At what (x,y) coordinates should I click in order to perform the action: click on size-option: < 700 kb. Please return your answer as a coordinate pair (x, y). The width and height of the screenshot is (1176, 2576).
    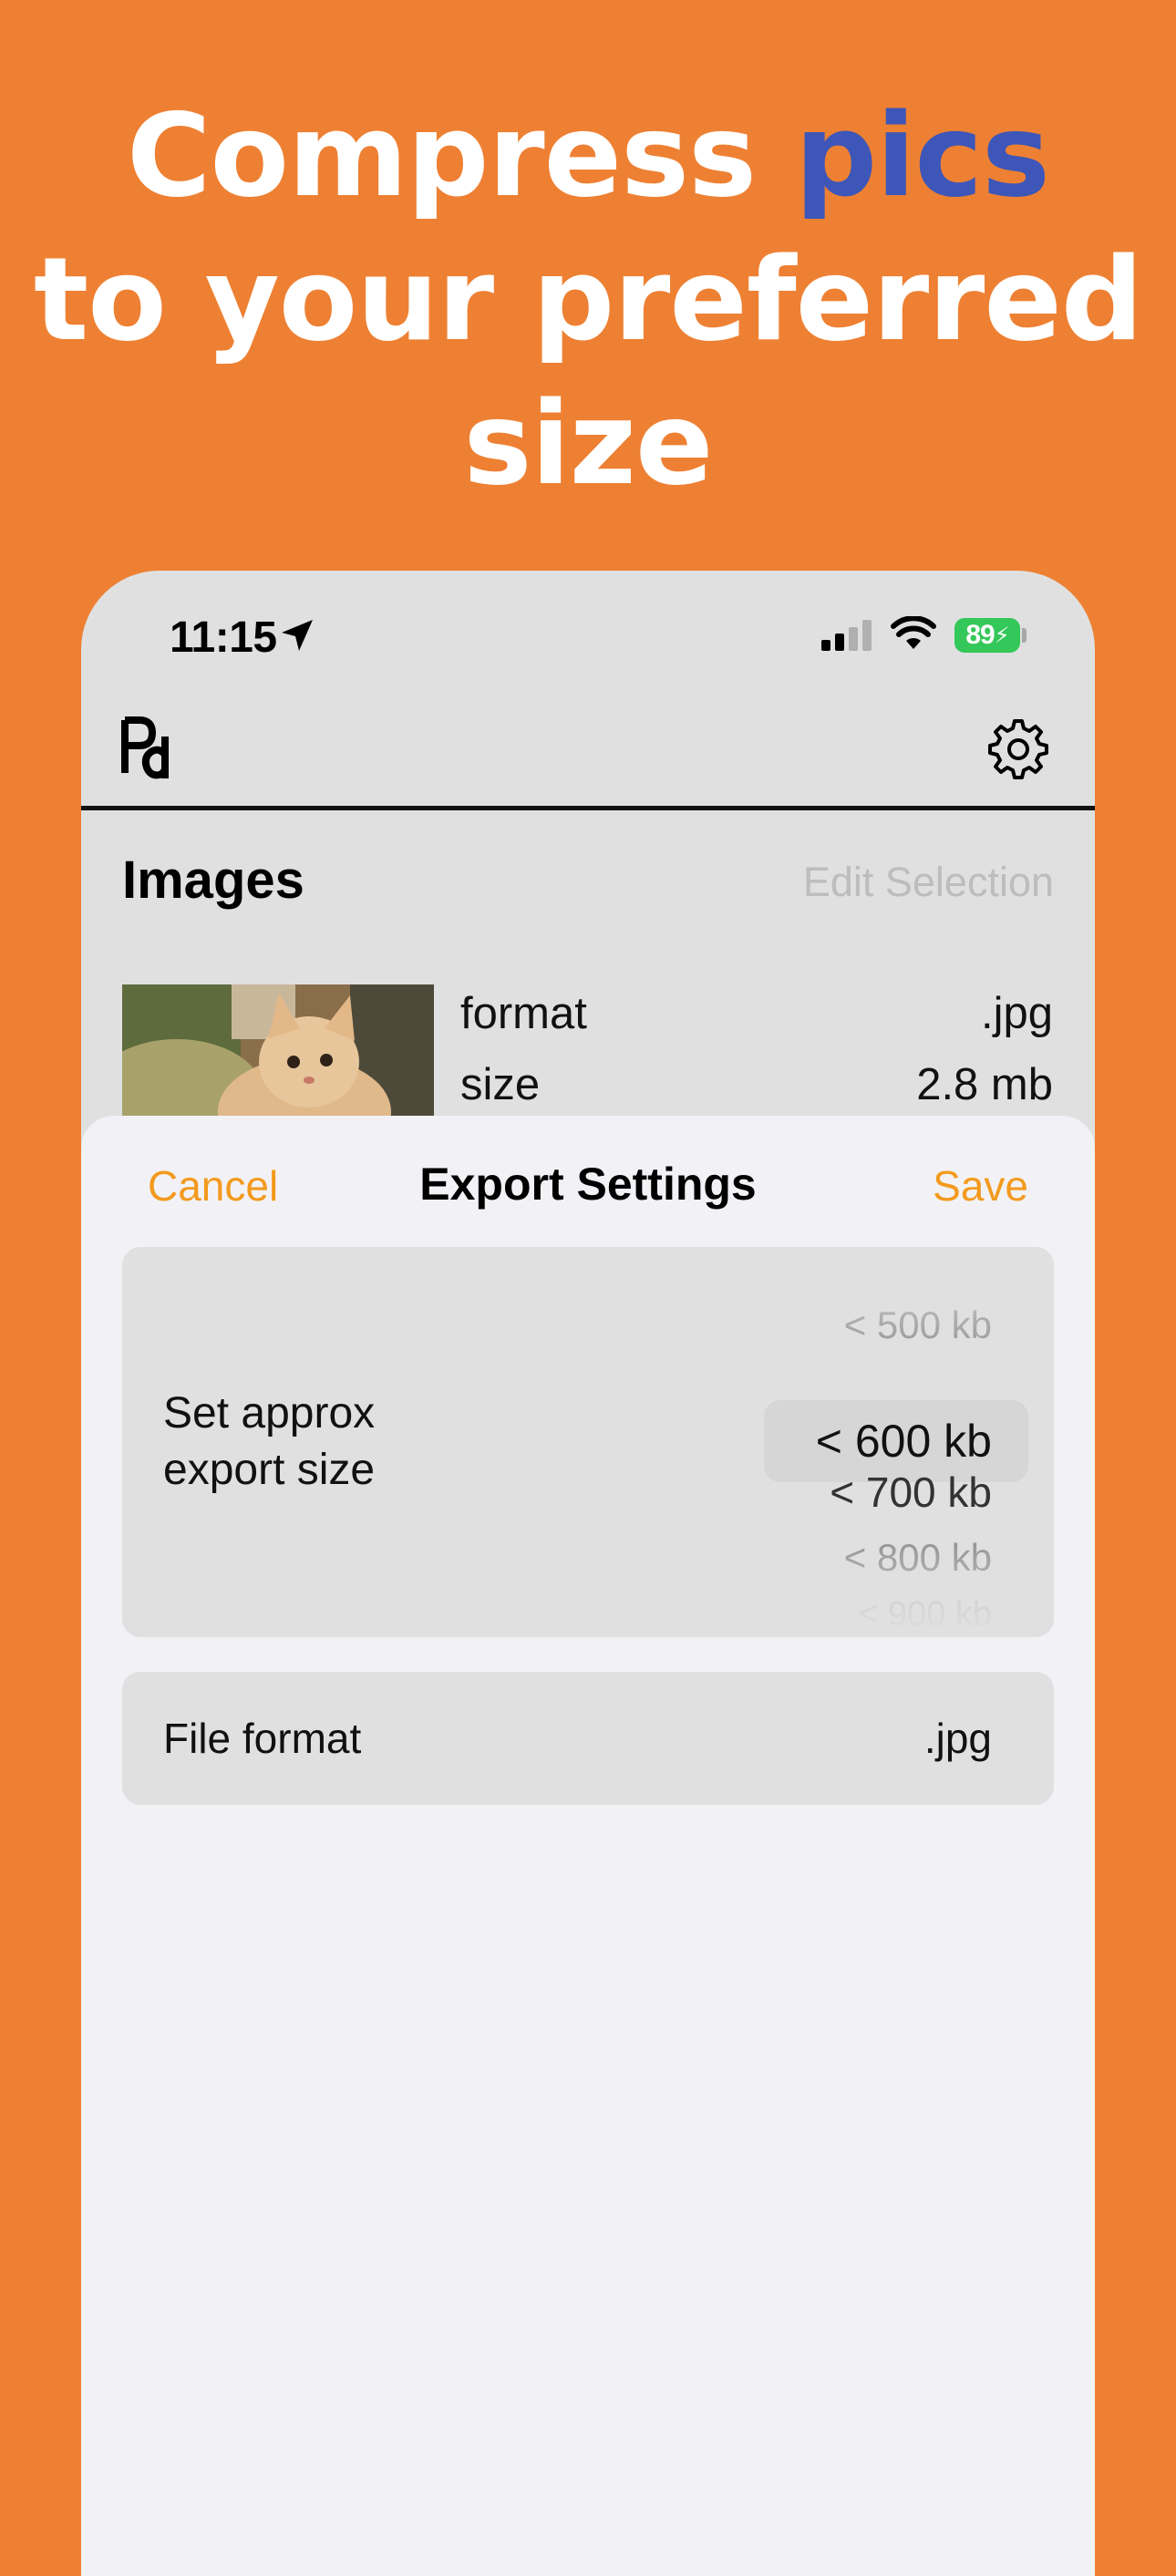
    Looking at the image, I should click on (911, 1492).